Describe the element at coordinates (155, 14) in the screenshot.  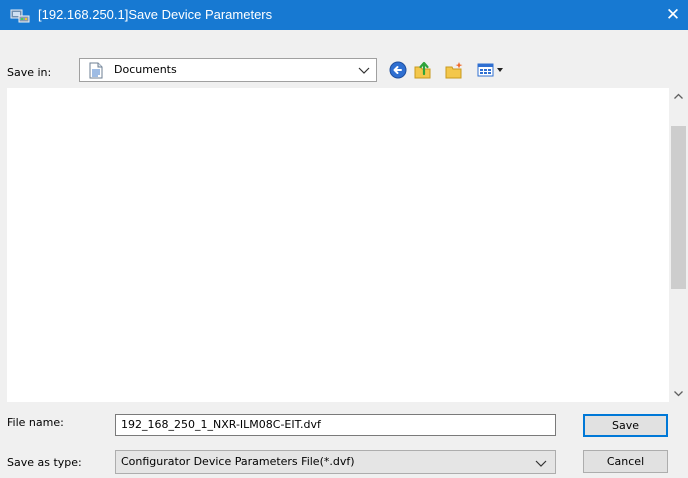
I see `window-title: [192.168.250.1]Save Device Parameters` at that location.